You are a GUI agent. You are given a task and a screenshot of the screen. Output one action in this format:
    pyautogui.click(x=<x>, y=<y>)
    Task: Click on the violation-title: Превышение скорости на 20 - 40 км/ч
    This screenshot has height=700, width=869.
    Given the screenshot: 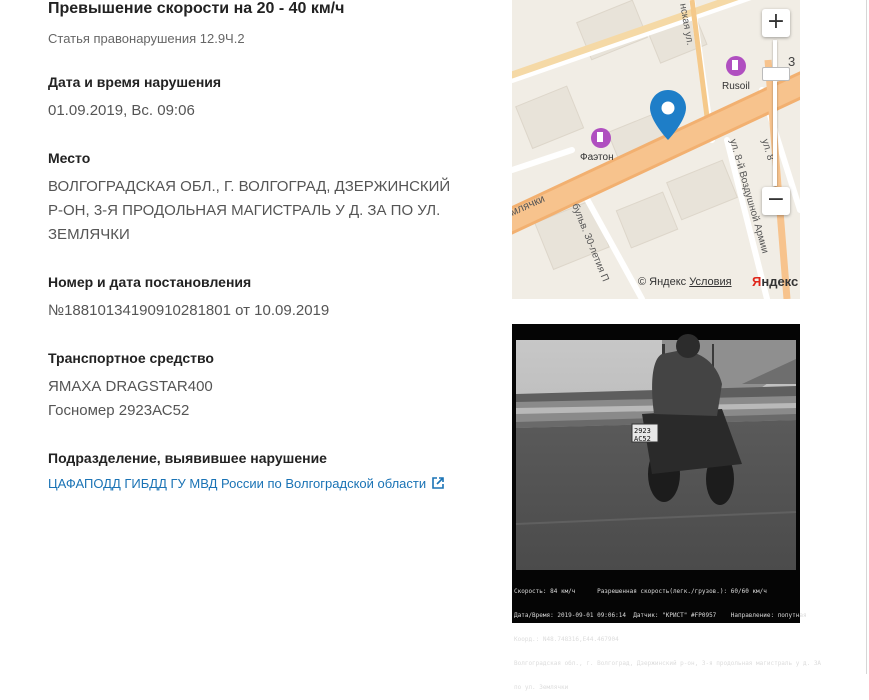 What is the action you would take?
    pyautogui.click(x=196, y=8)
    